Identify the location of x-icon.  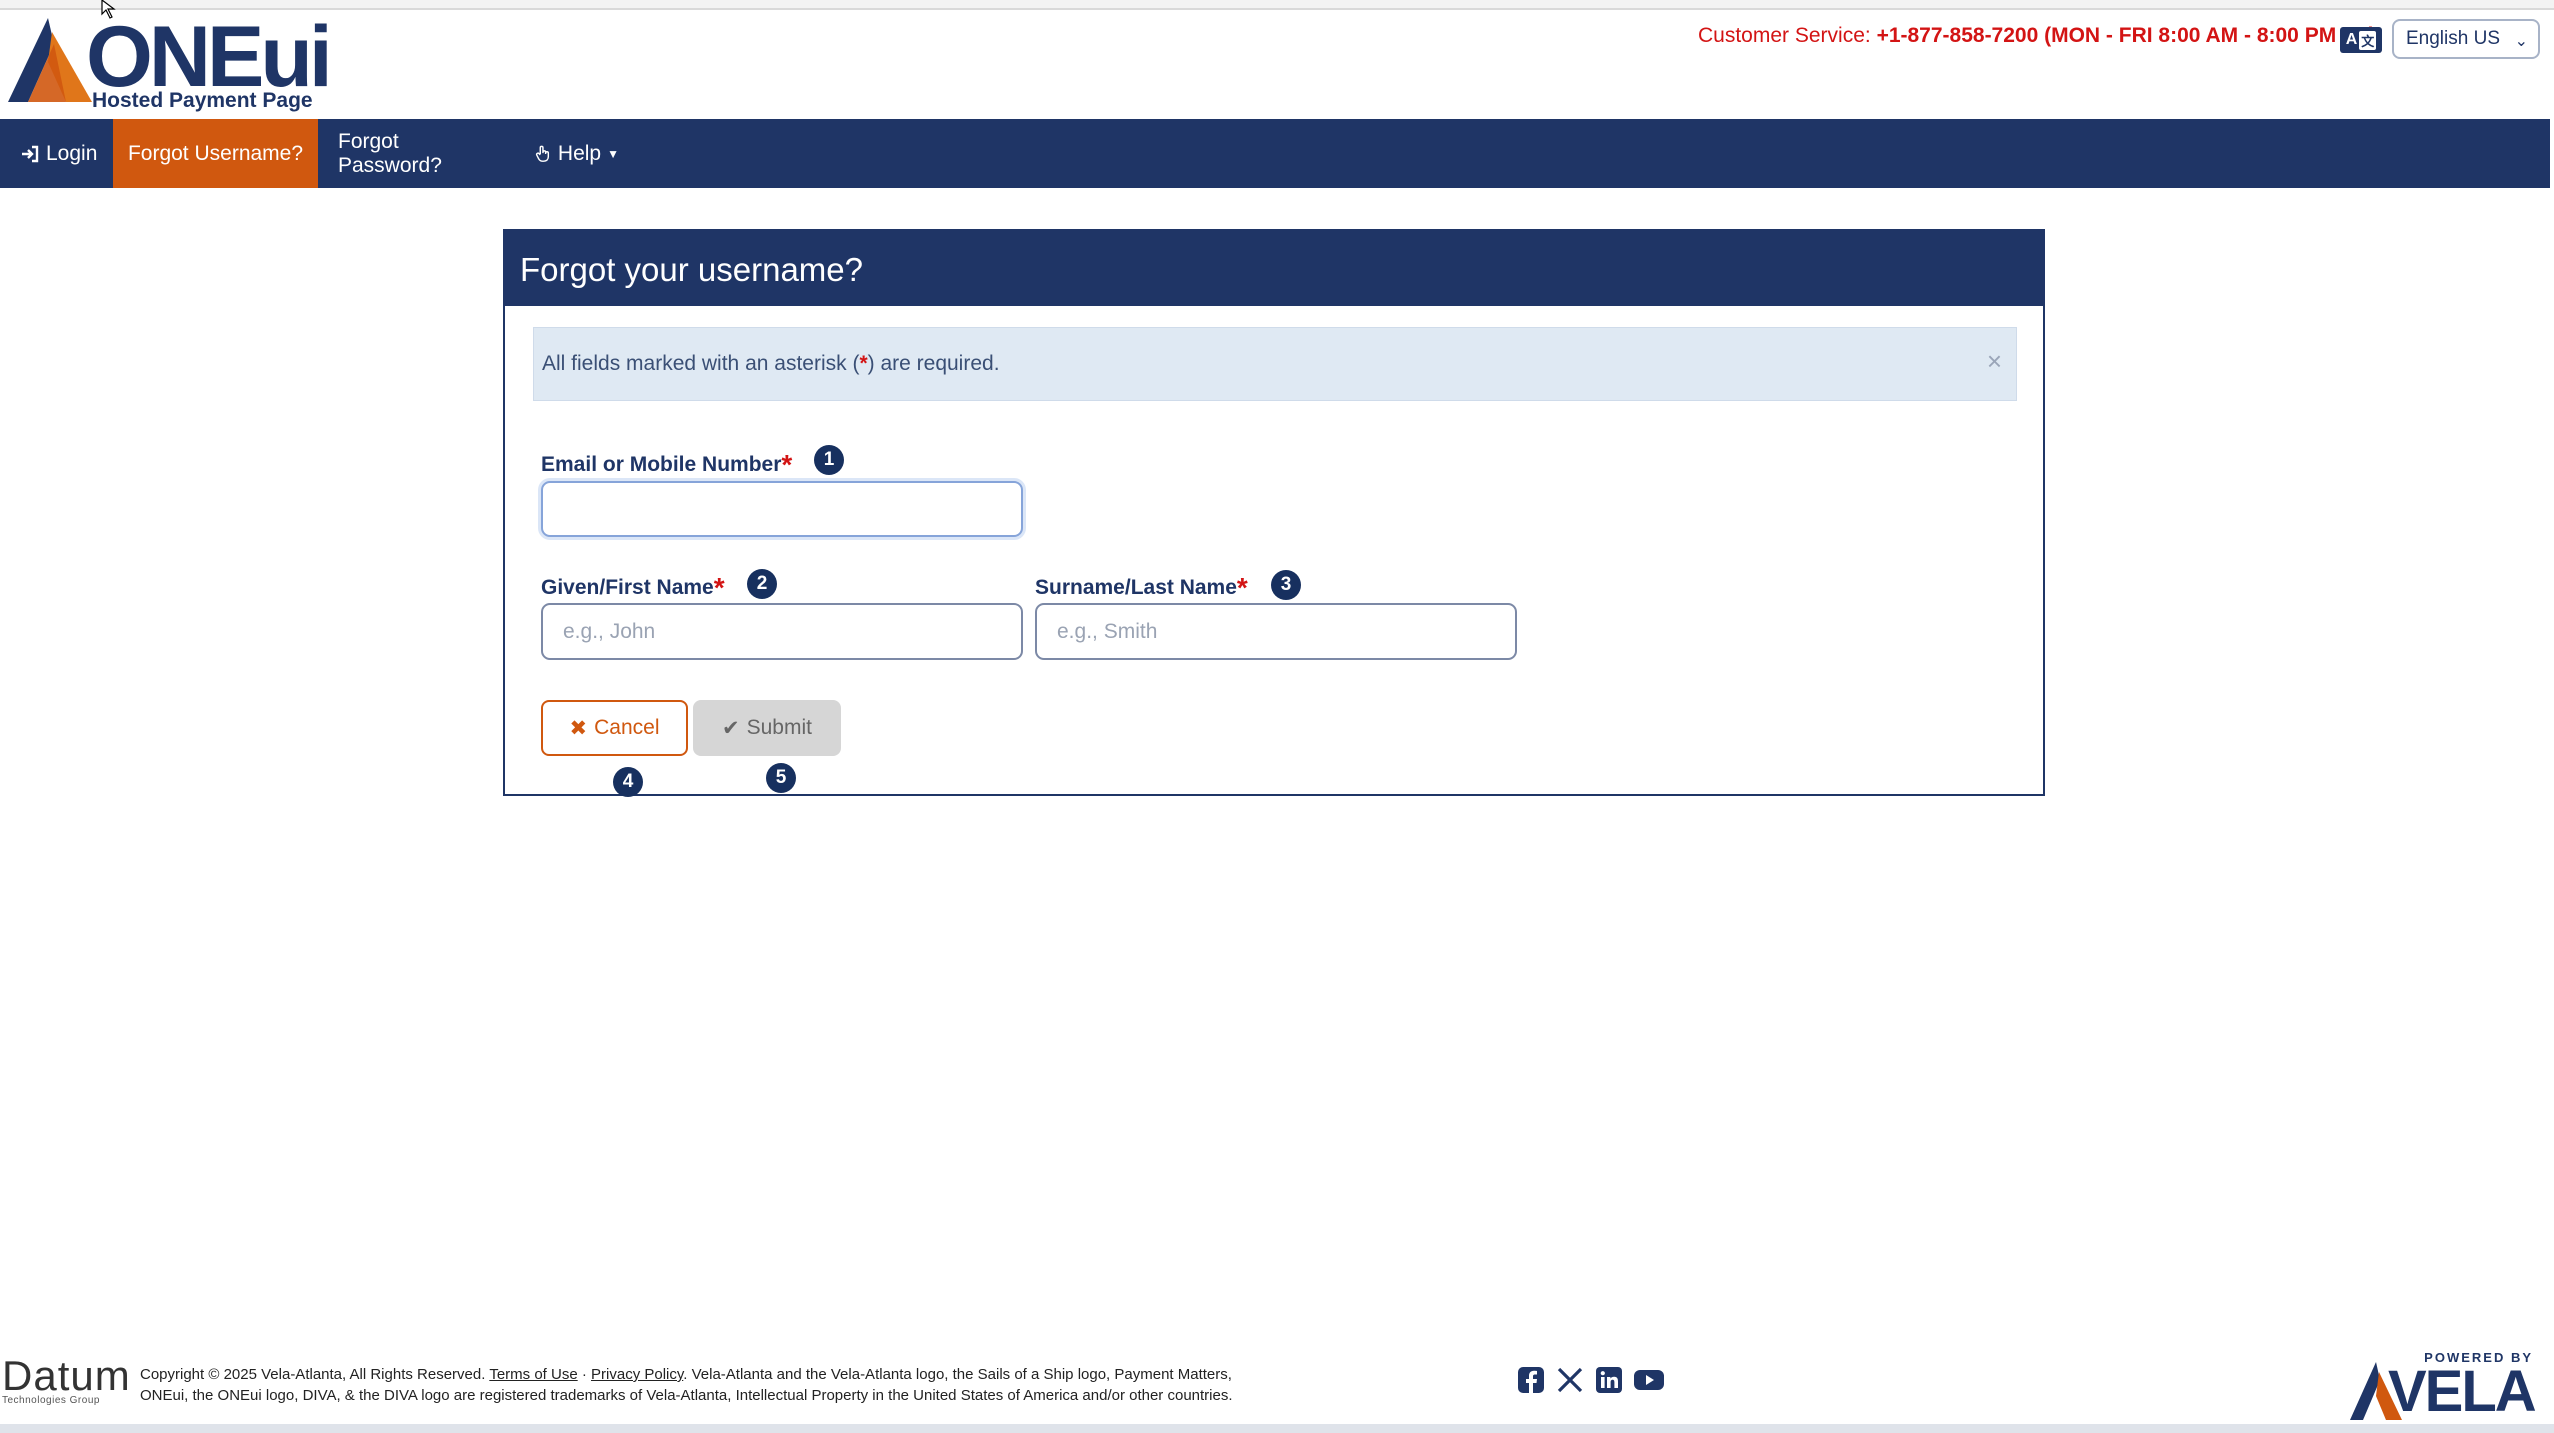
(1570, 1380).